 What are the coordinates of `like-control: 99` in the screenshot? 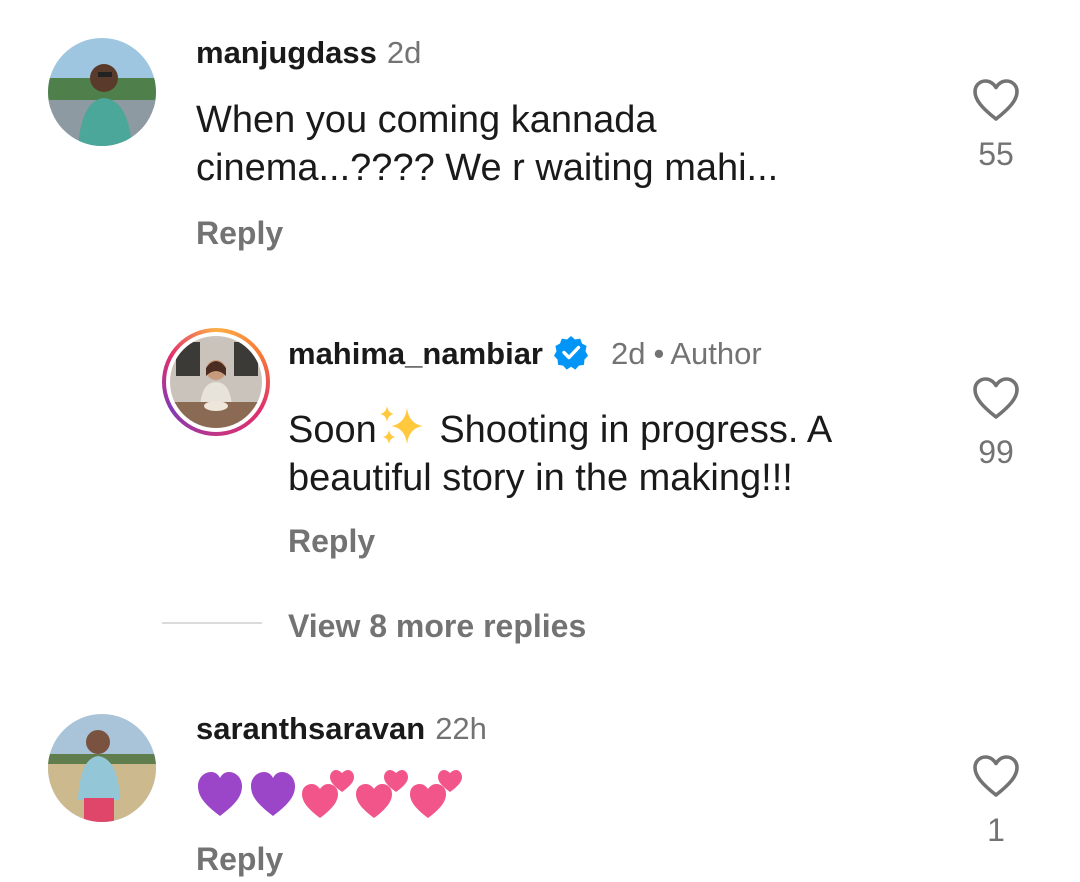 It's located at (996, 423).